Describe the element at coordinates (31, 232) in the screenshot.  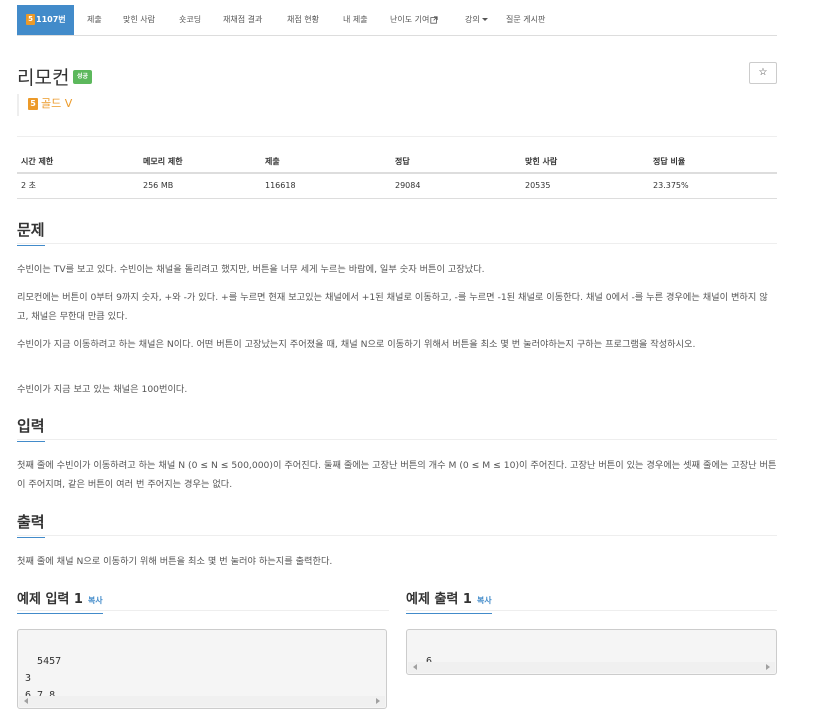
I see `section-heading-problem: 문제` at that location.